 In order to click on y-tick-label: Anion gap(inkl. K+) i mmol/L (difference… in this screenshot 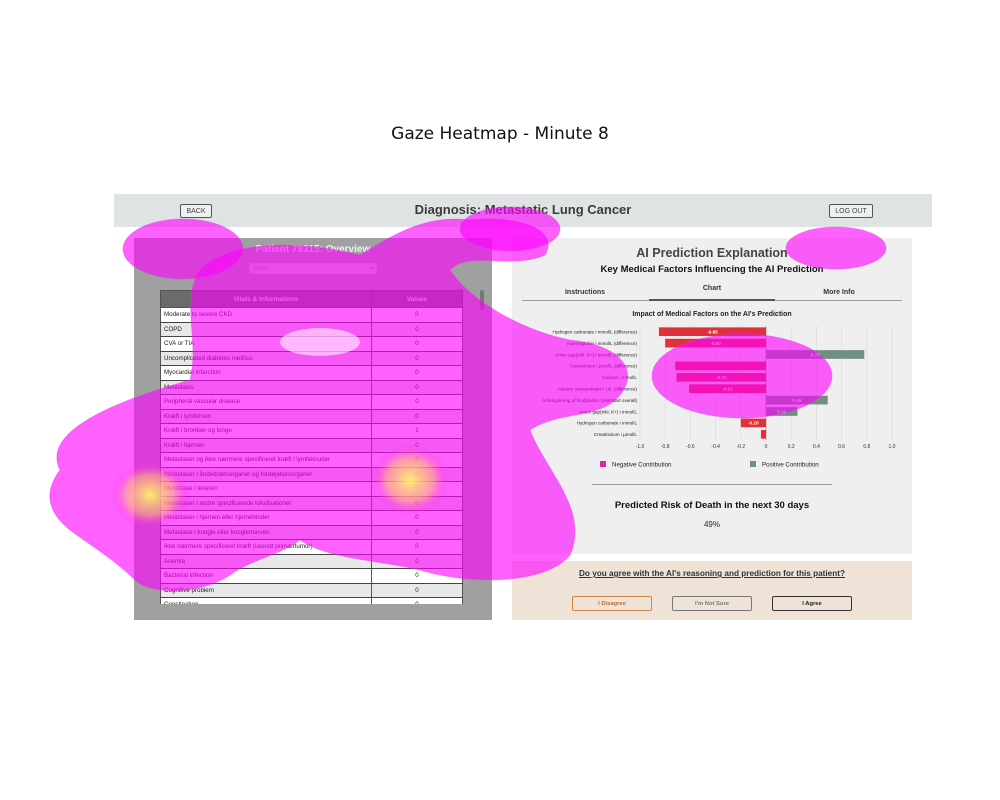, I will do `click(596, 354)`.